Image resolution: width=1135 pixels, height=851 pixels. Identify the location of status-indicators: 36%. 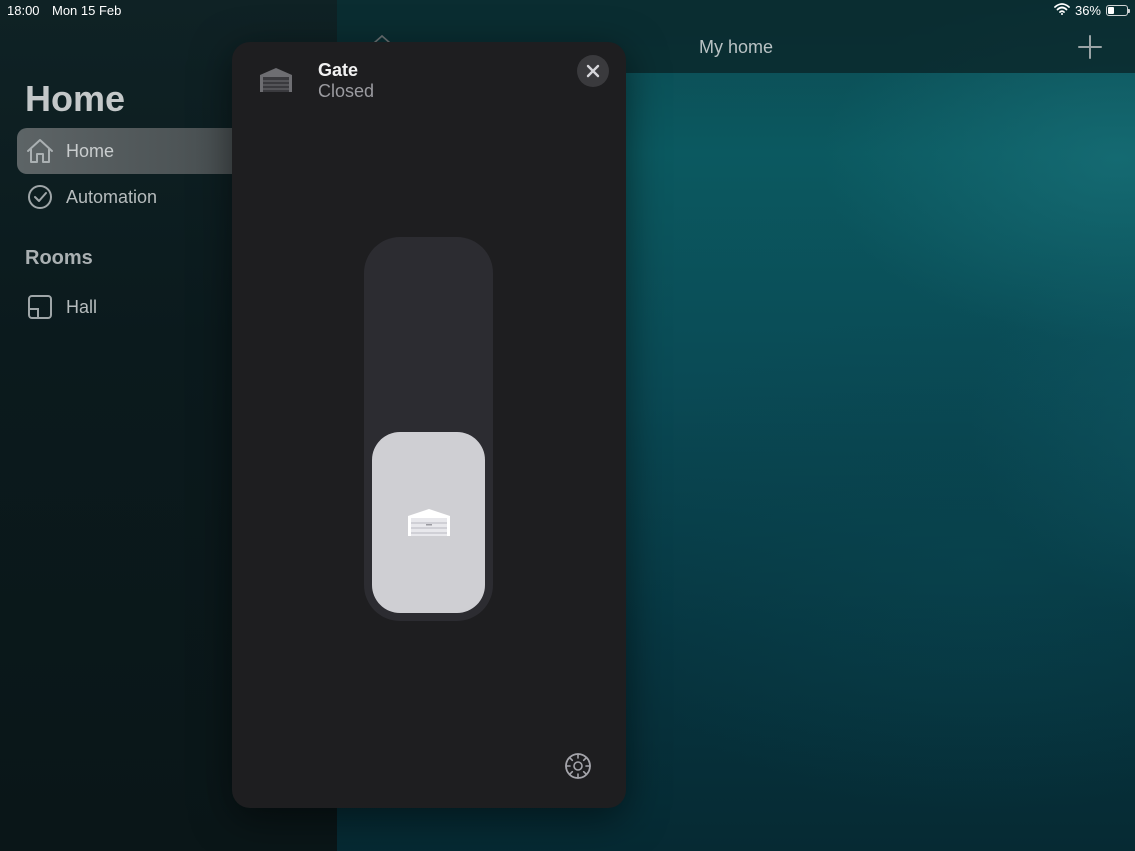
(1092, 10).